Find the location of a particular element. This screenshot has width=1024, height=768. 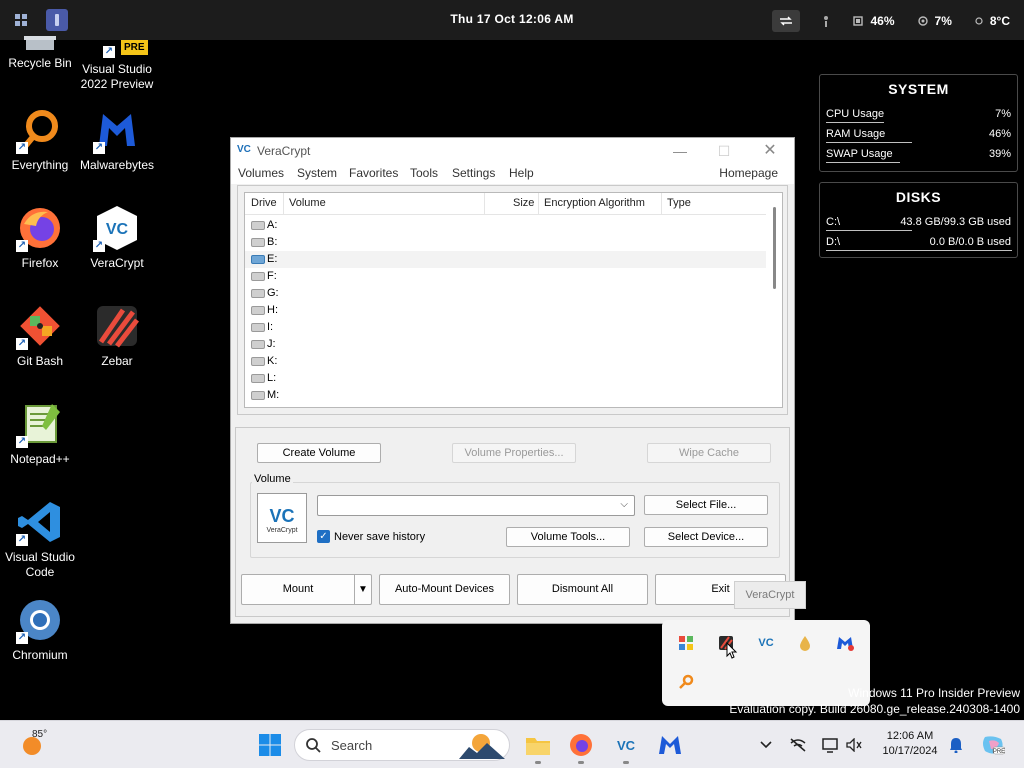

desktop-icon-notepad-plus-plus: ↗ Notepad++ is located at coordinates (40, 433).